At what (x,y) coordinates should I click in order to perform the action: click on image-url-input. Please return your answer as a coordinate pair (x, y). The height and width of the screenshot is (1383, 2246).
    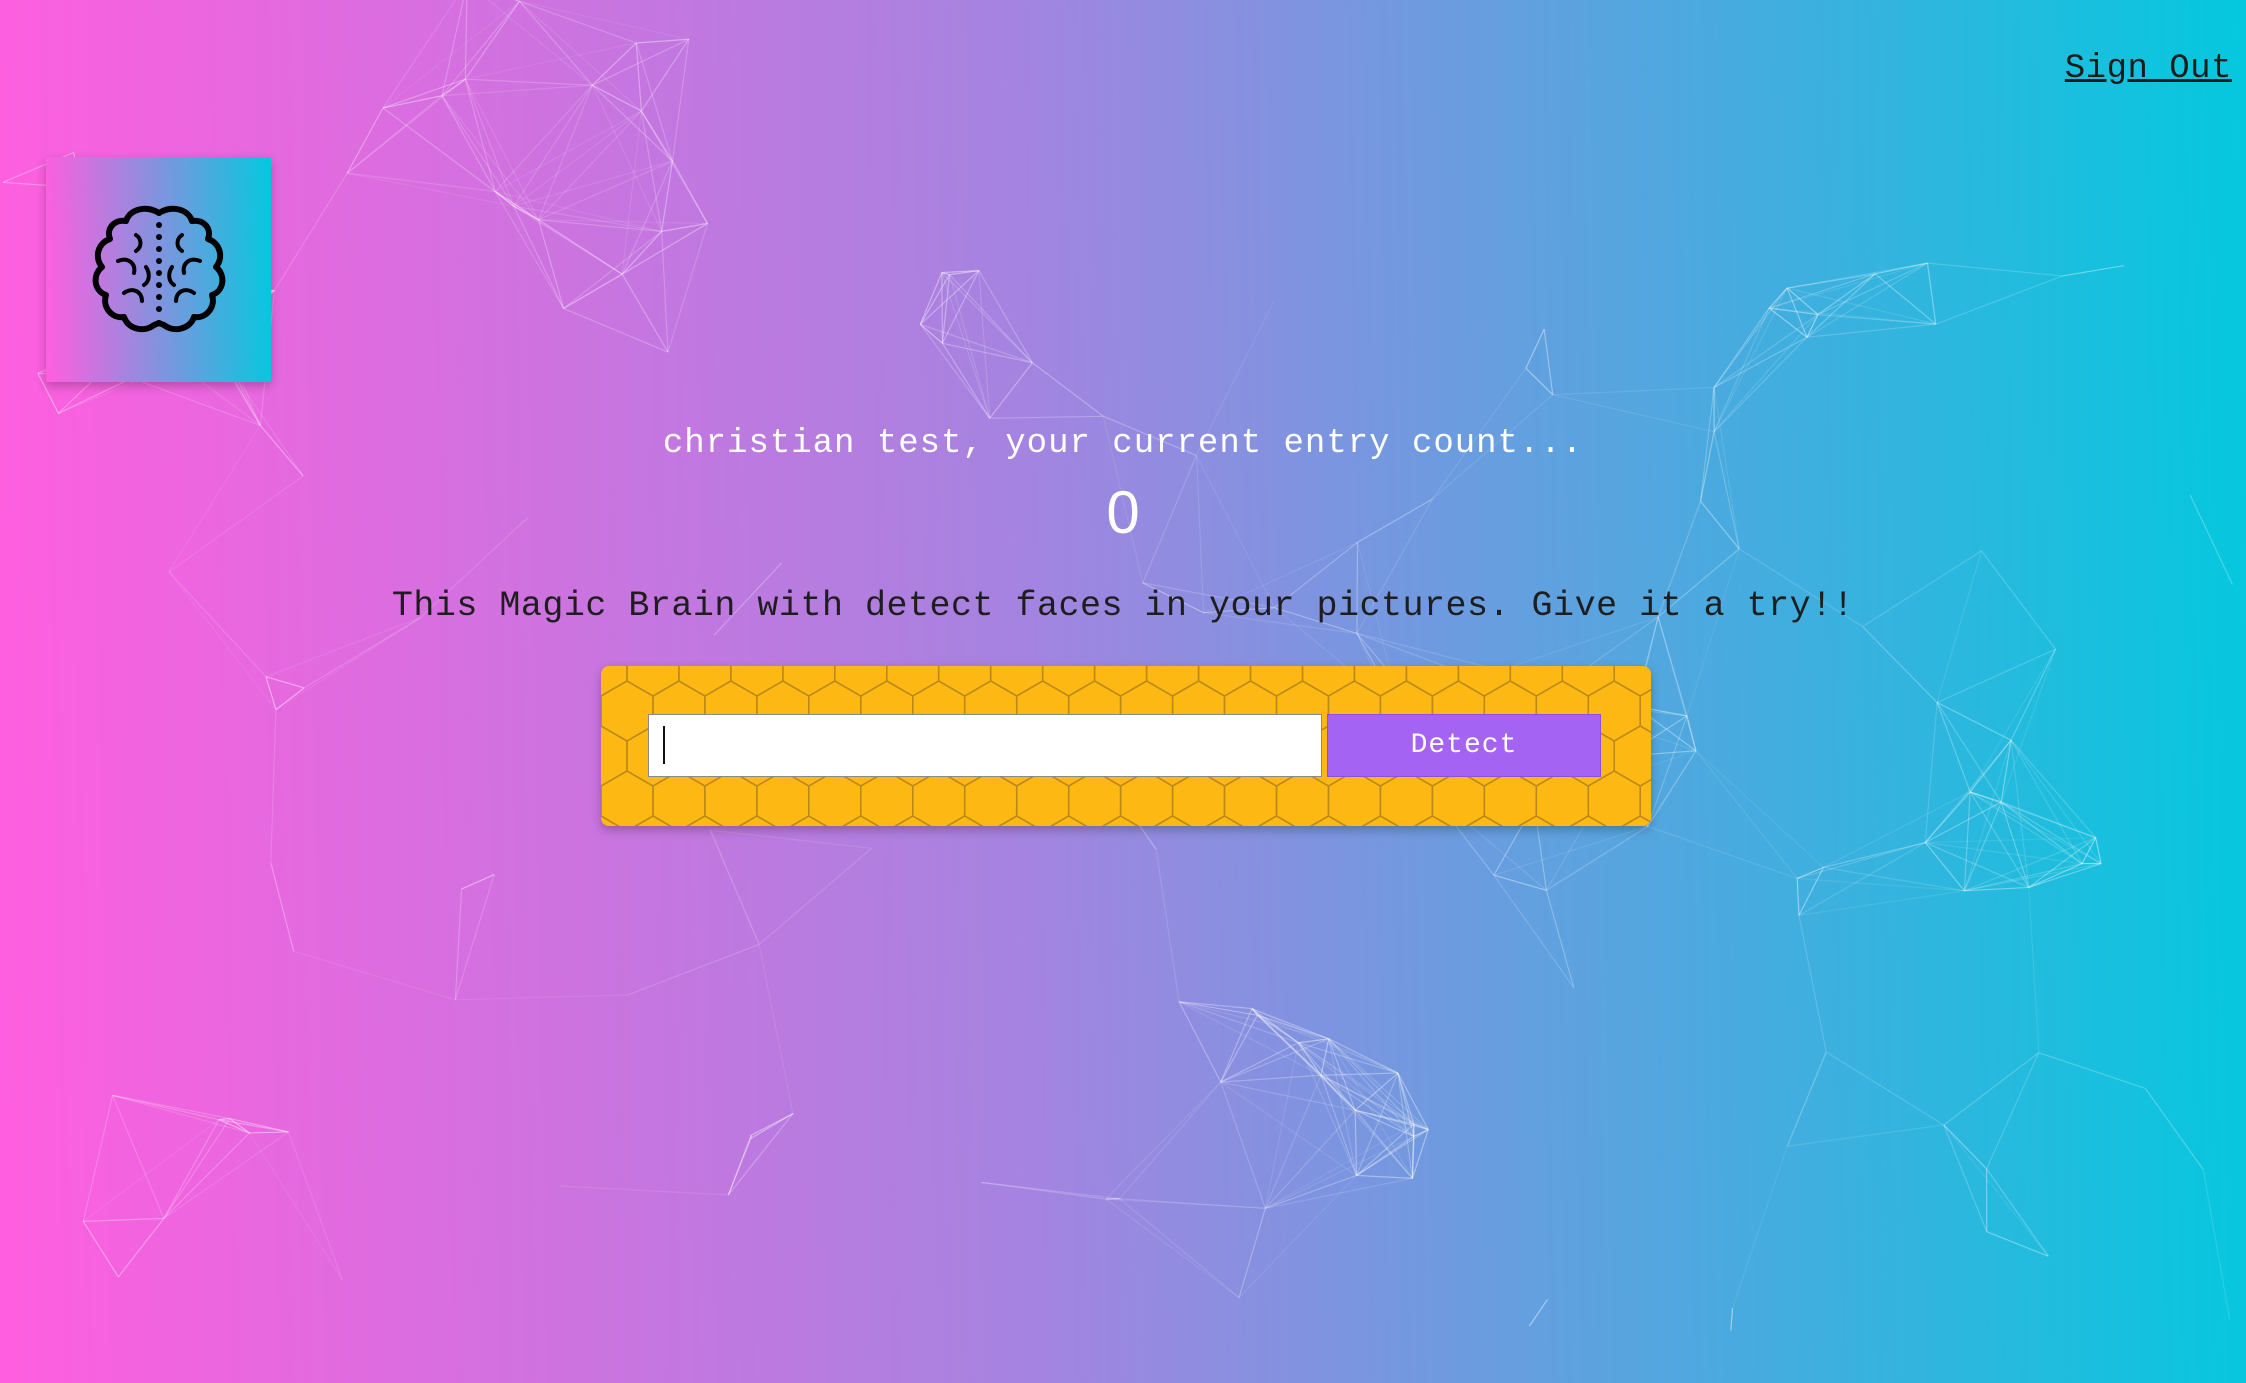
    Looking at the image, I should click on (985, 745).